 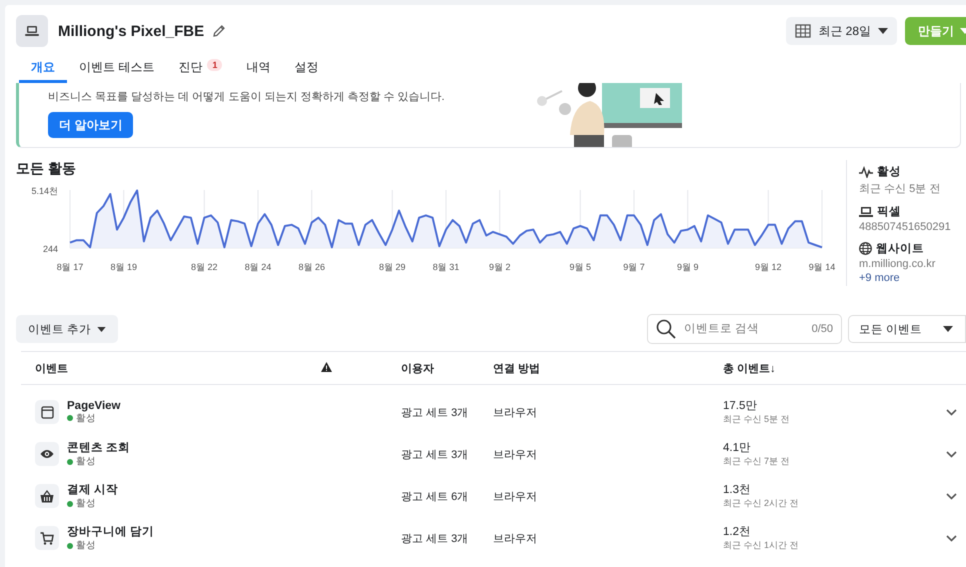 What do you see at coordinates (417, 368) in the screenshot?
I see `column-header: 이용자` at bounding box center [417, 368].